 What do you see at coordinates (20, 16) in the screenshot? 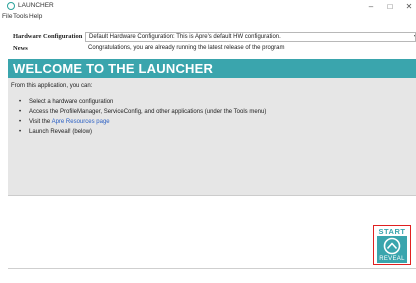
I see `menu-tools: Tools` at bounding box center [20, 16].